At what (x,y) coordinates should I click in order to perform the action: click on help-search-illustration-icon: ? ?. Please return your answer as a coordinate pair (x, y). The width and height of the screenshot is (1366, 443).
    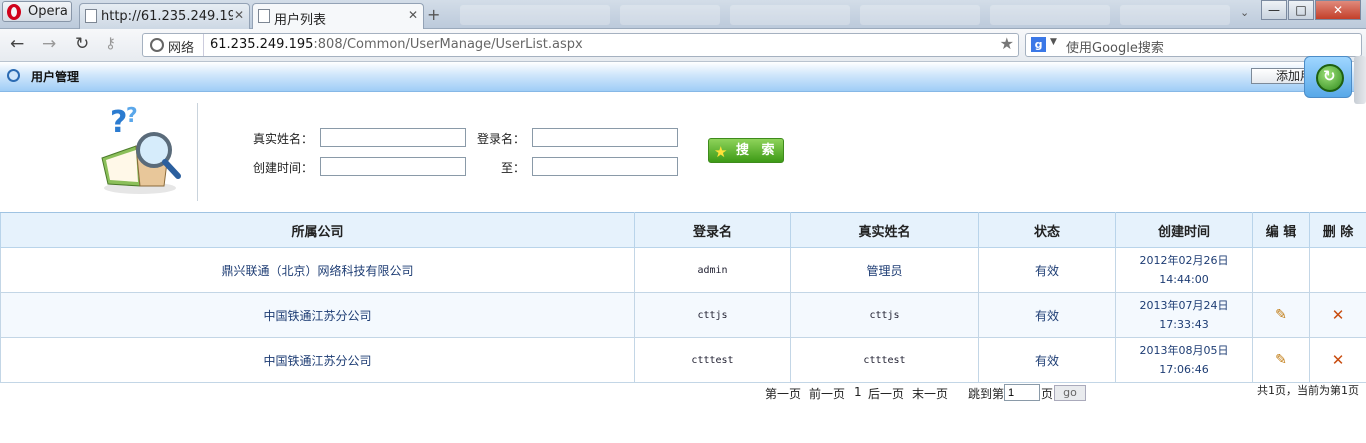
    Looking at the image, I should click on (141, 148).